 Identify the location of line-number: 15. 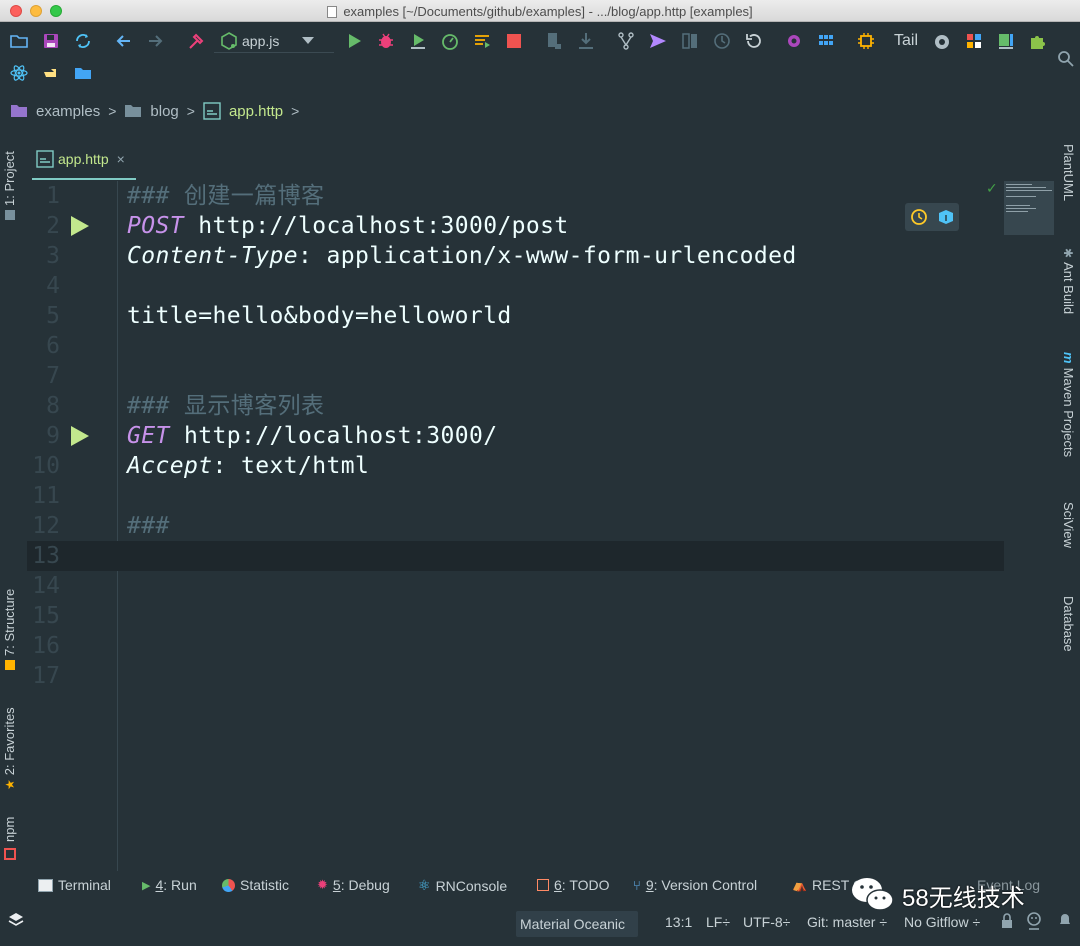
(46, 616).